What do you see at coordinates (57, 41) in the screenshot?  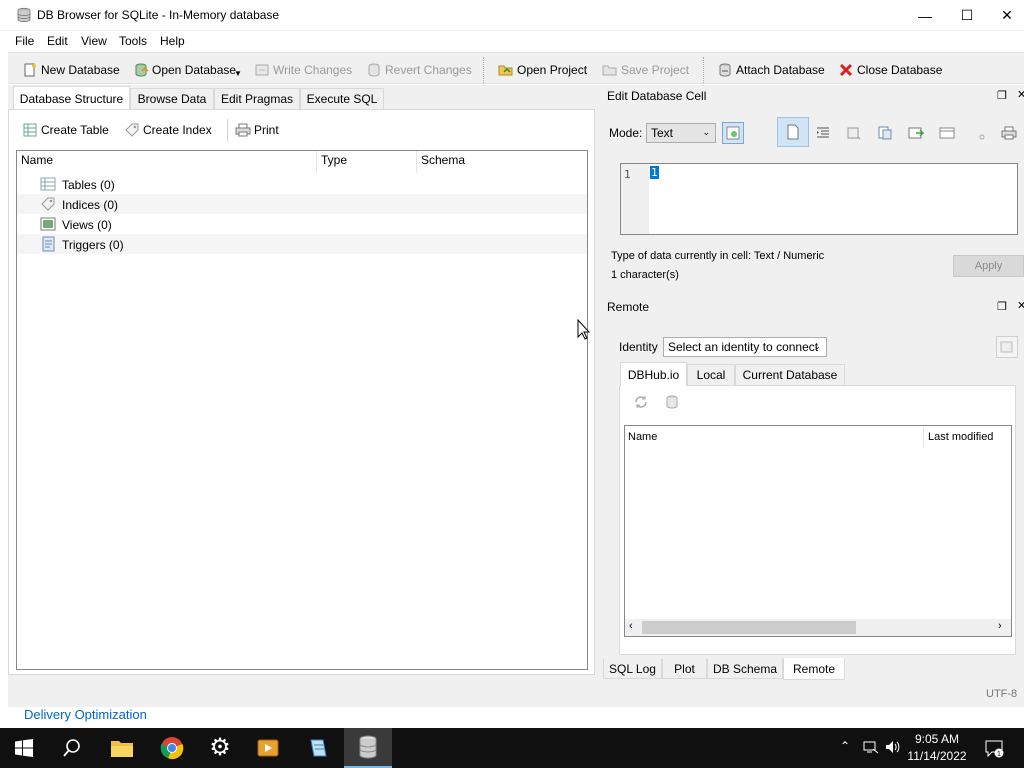 I see `menu-edit: Edit` at bounding box center [57, 41].